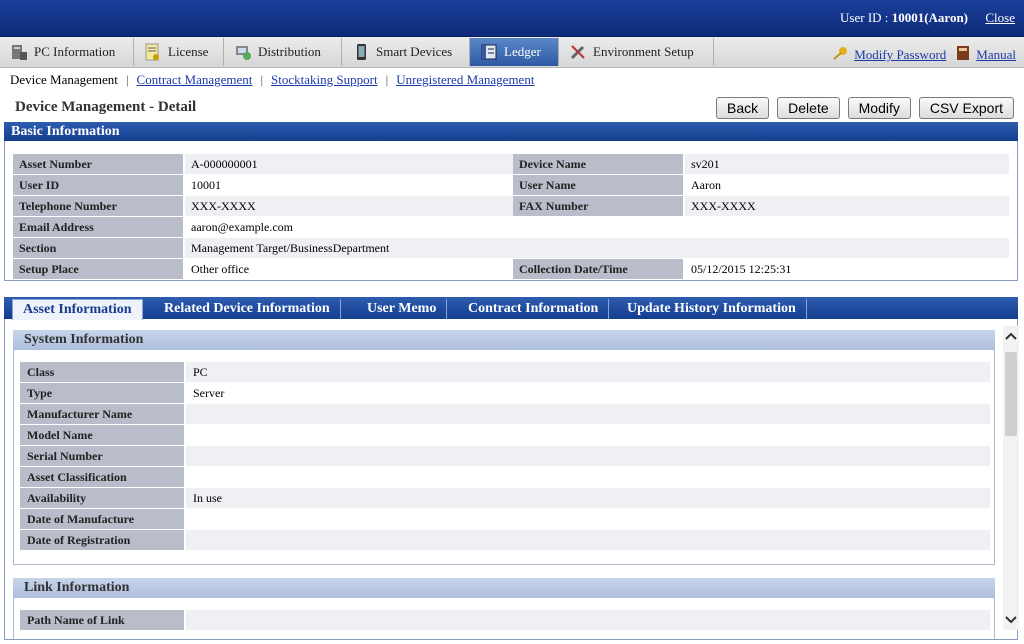  Describe the element at coordinates (99, 164) in the screenshot. I see `asset-number-label: Asset Number` at that location.